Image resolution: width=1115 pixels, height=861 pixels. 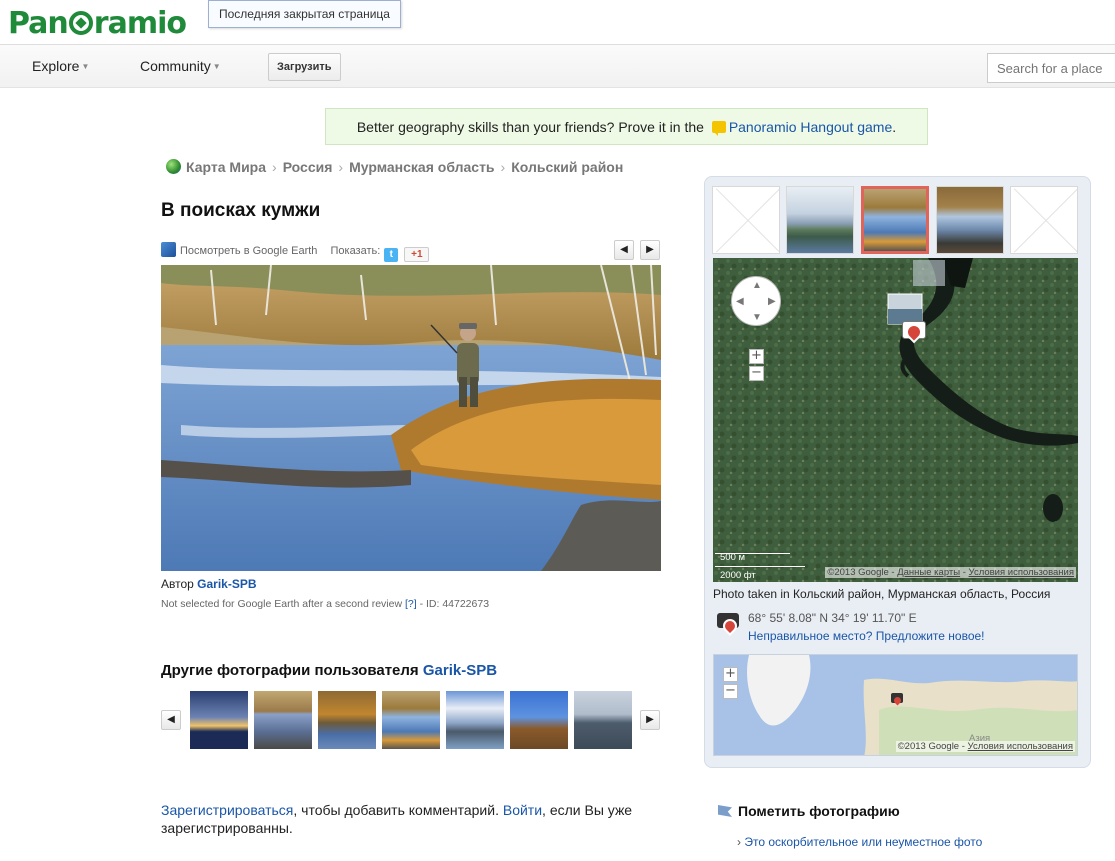 What do you see at coordinates (760, 566) in the screenshot?
I see `scale-bar-imperial` at bounding box center [760, 566].